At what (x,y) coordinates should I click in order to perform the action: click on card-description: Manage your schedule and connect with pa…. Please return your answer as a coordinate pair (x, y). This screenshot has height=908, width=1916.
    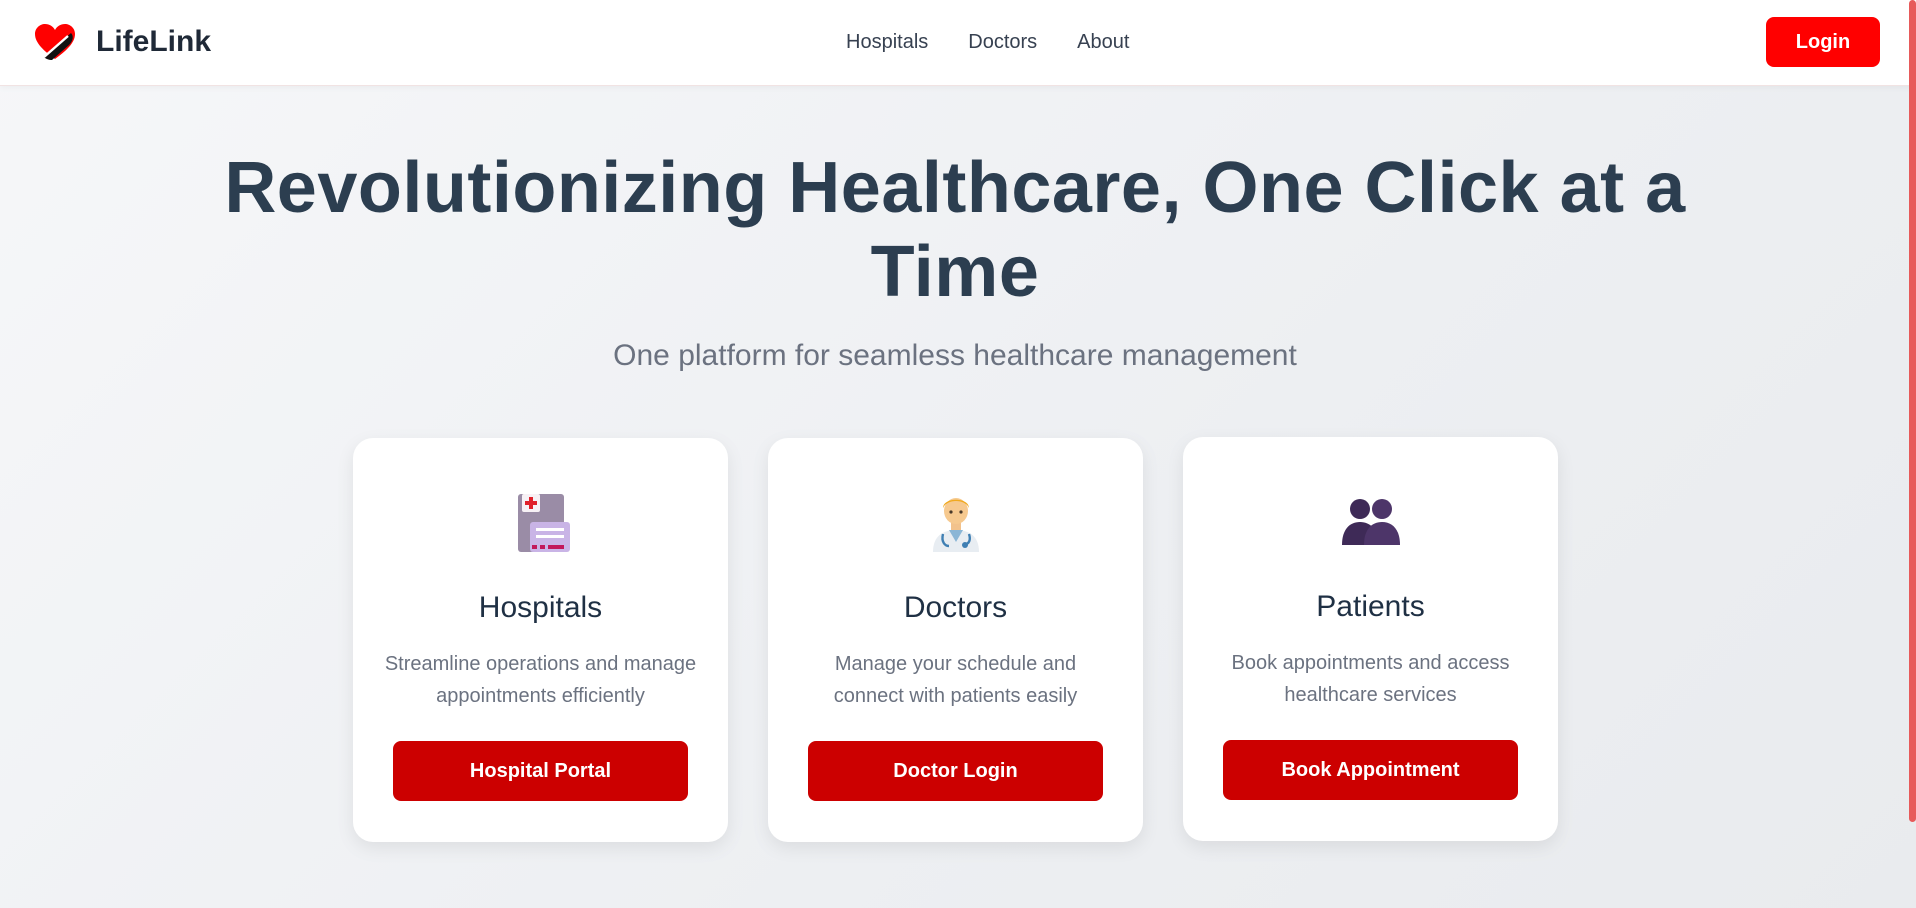
    Looking at the image, I should click on (955, 680).